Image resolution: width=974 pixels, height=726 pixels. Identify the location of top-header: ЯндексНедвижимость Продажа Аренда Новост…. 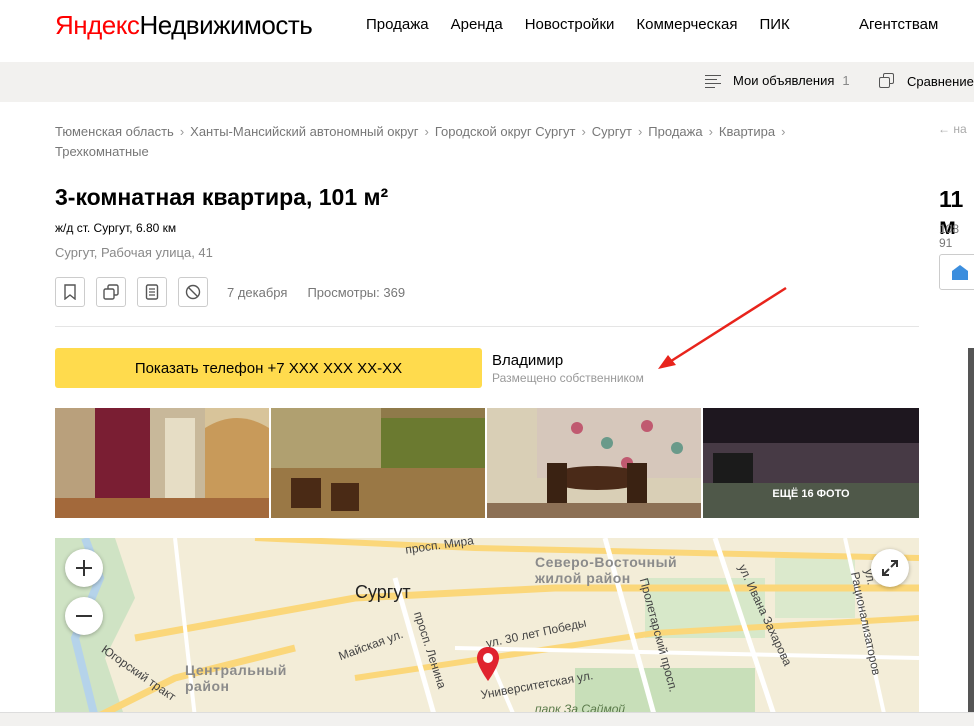
(487, 31).